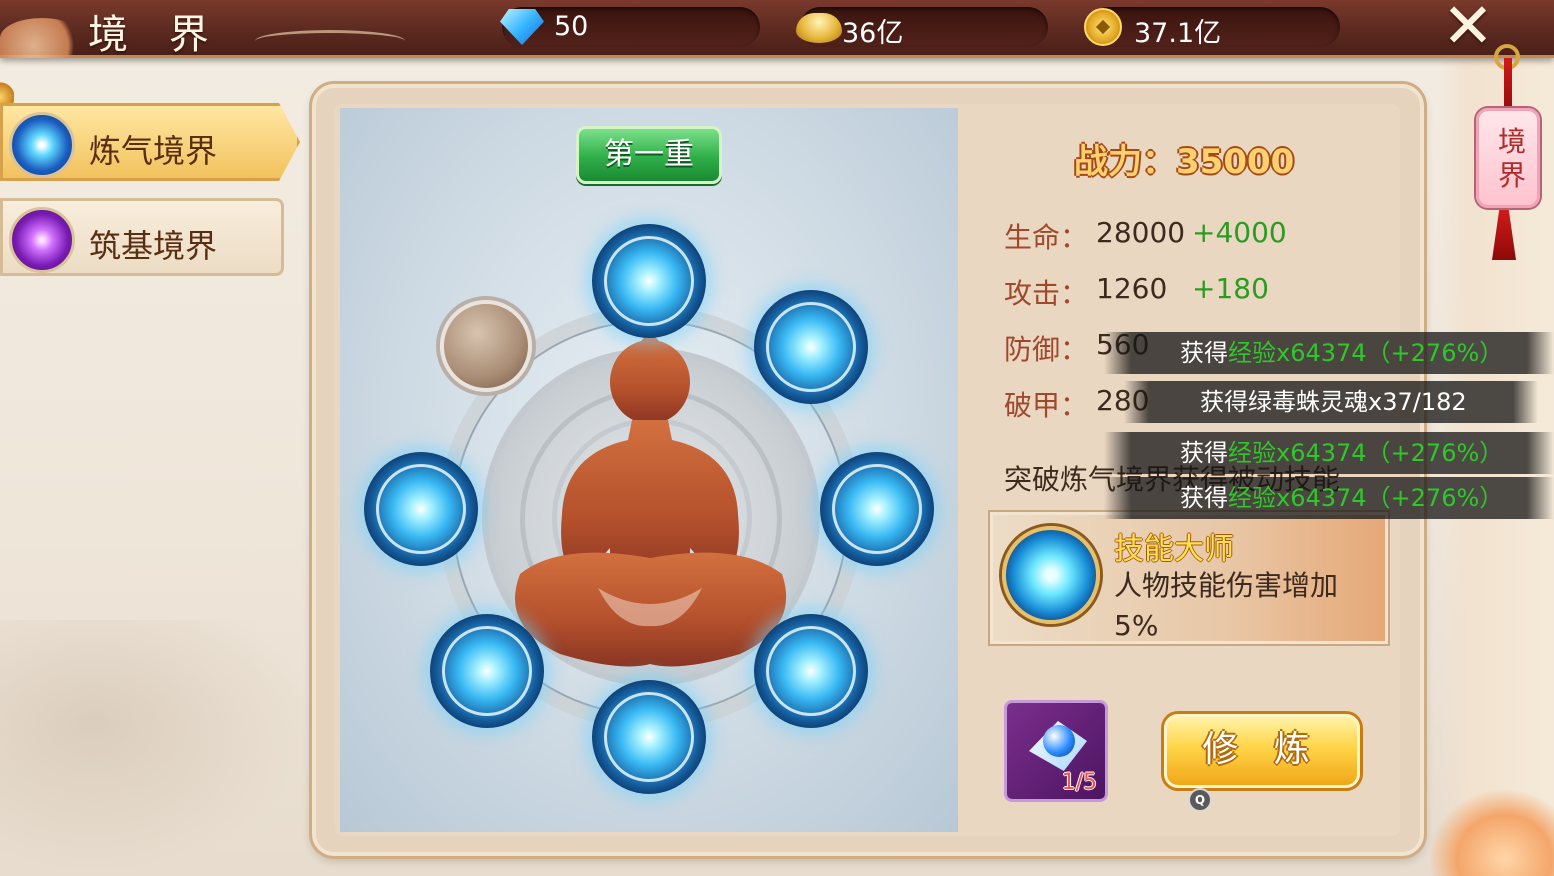  Describe the element at coordinates (42, 38) in the screenshot. I see `cloud-ornament-icon` at that location.